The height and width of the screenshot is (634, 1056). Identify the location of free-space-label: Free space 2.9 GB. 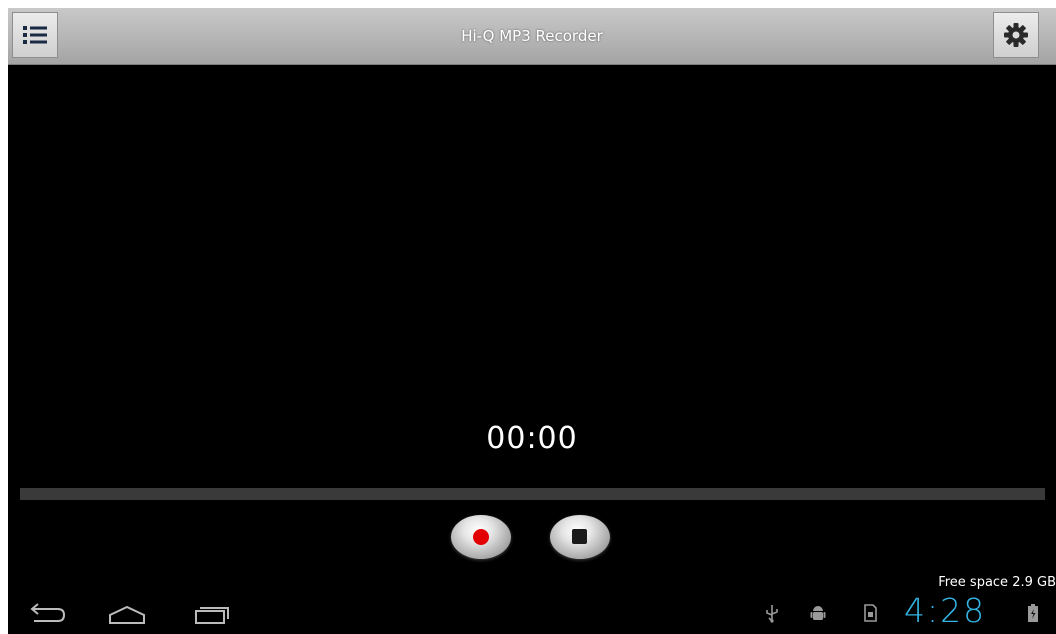
(997, 582).